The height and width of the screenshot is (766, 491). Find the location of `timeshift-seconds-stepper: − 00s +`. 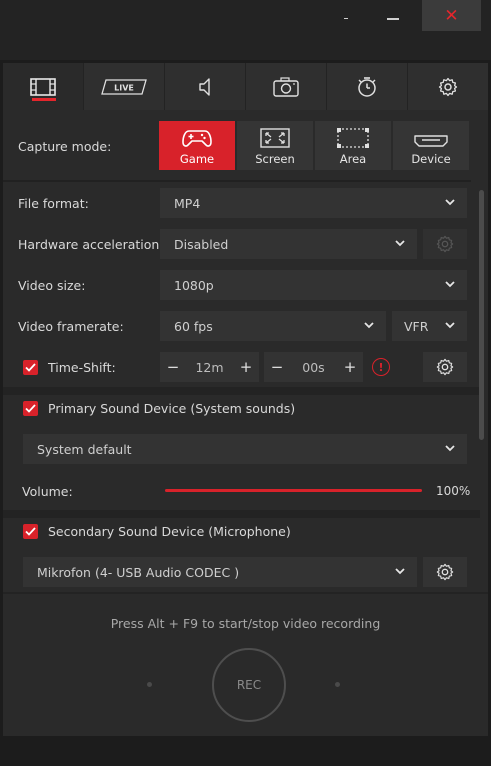

timeshift-seconds-stepper: − 00s + is located at coordinates (313, 367).